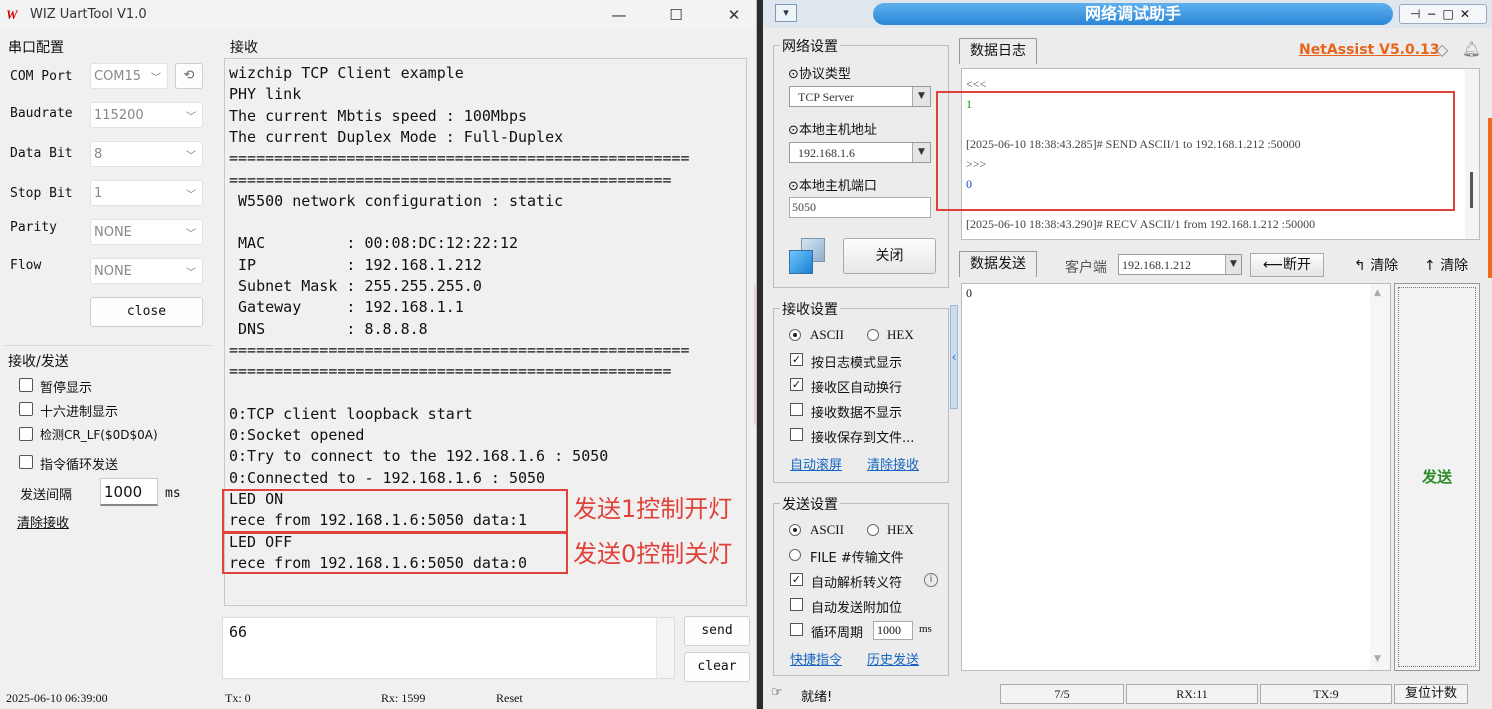 Image resolution: width=1492 pixels, height=709 pixels. I want to click on recv-ascii-radio, so click(795, 335).